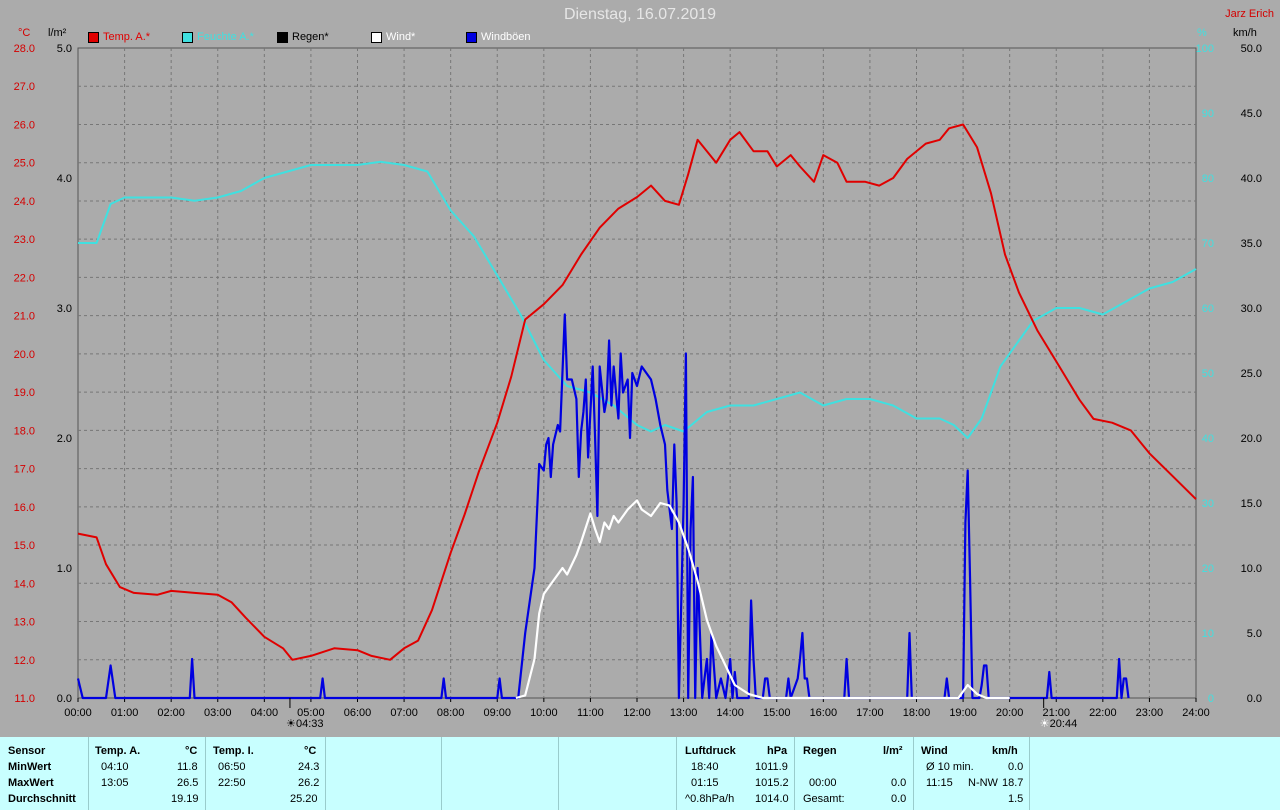  Describe the element at coordinates (303, 37) in the screenshot. I see `legend-rain: Regen*` at that location.